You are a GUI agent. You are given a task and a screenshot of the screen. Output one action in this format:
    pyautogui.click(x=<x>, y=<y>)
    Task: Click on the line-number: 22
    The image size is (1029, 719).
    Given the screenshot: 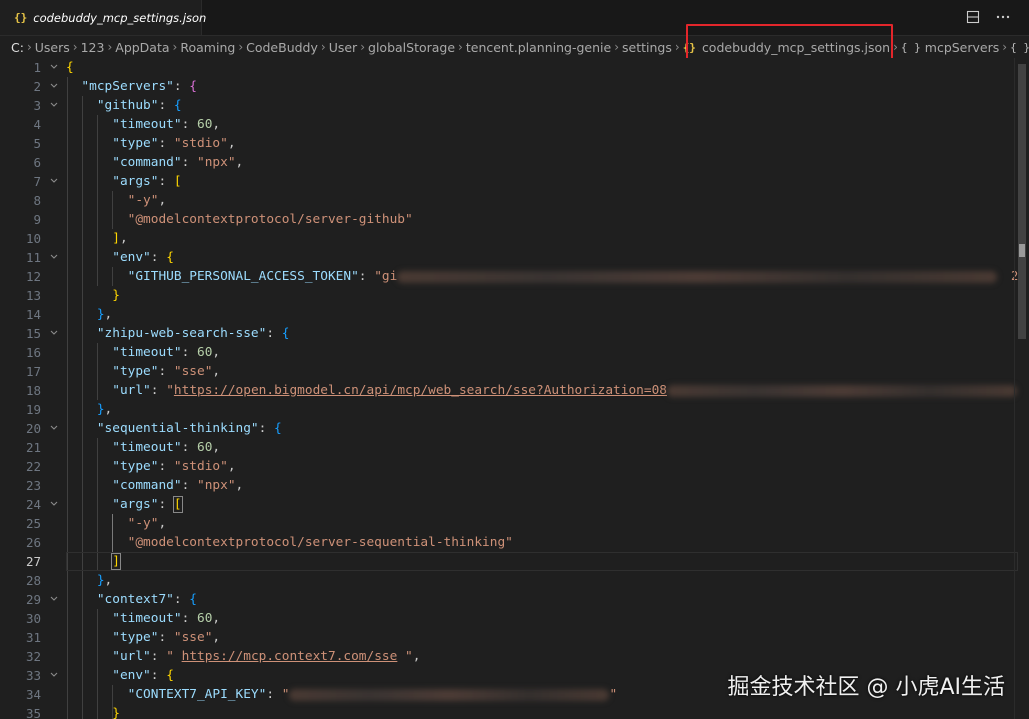 What is the action you would take?
    pyautogui.click(x=33, y=466)
    